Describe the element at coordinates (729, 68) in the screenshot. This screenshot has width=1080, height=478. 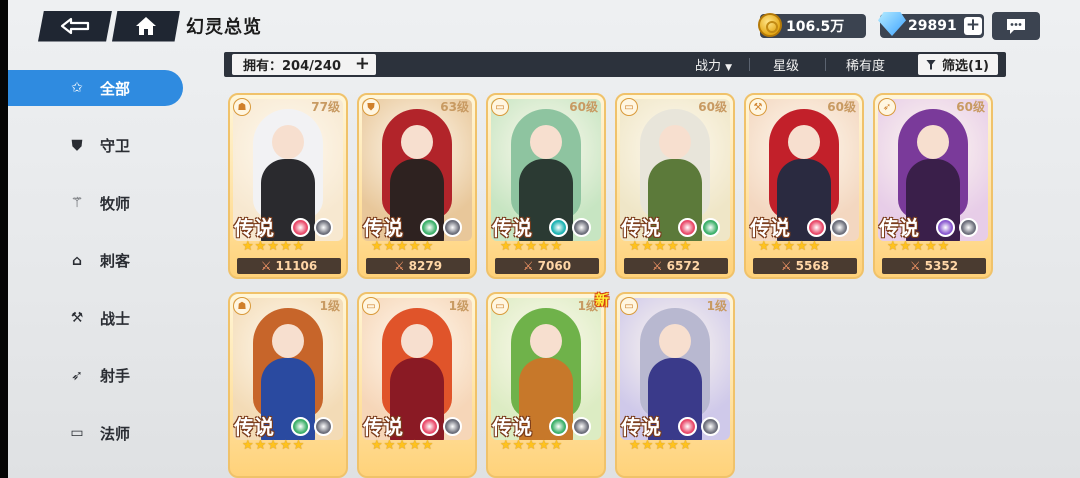
I see `caret-down-icon: ▼` at that location.